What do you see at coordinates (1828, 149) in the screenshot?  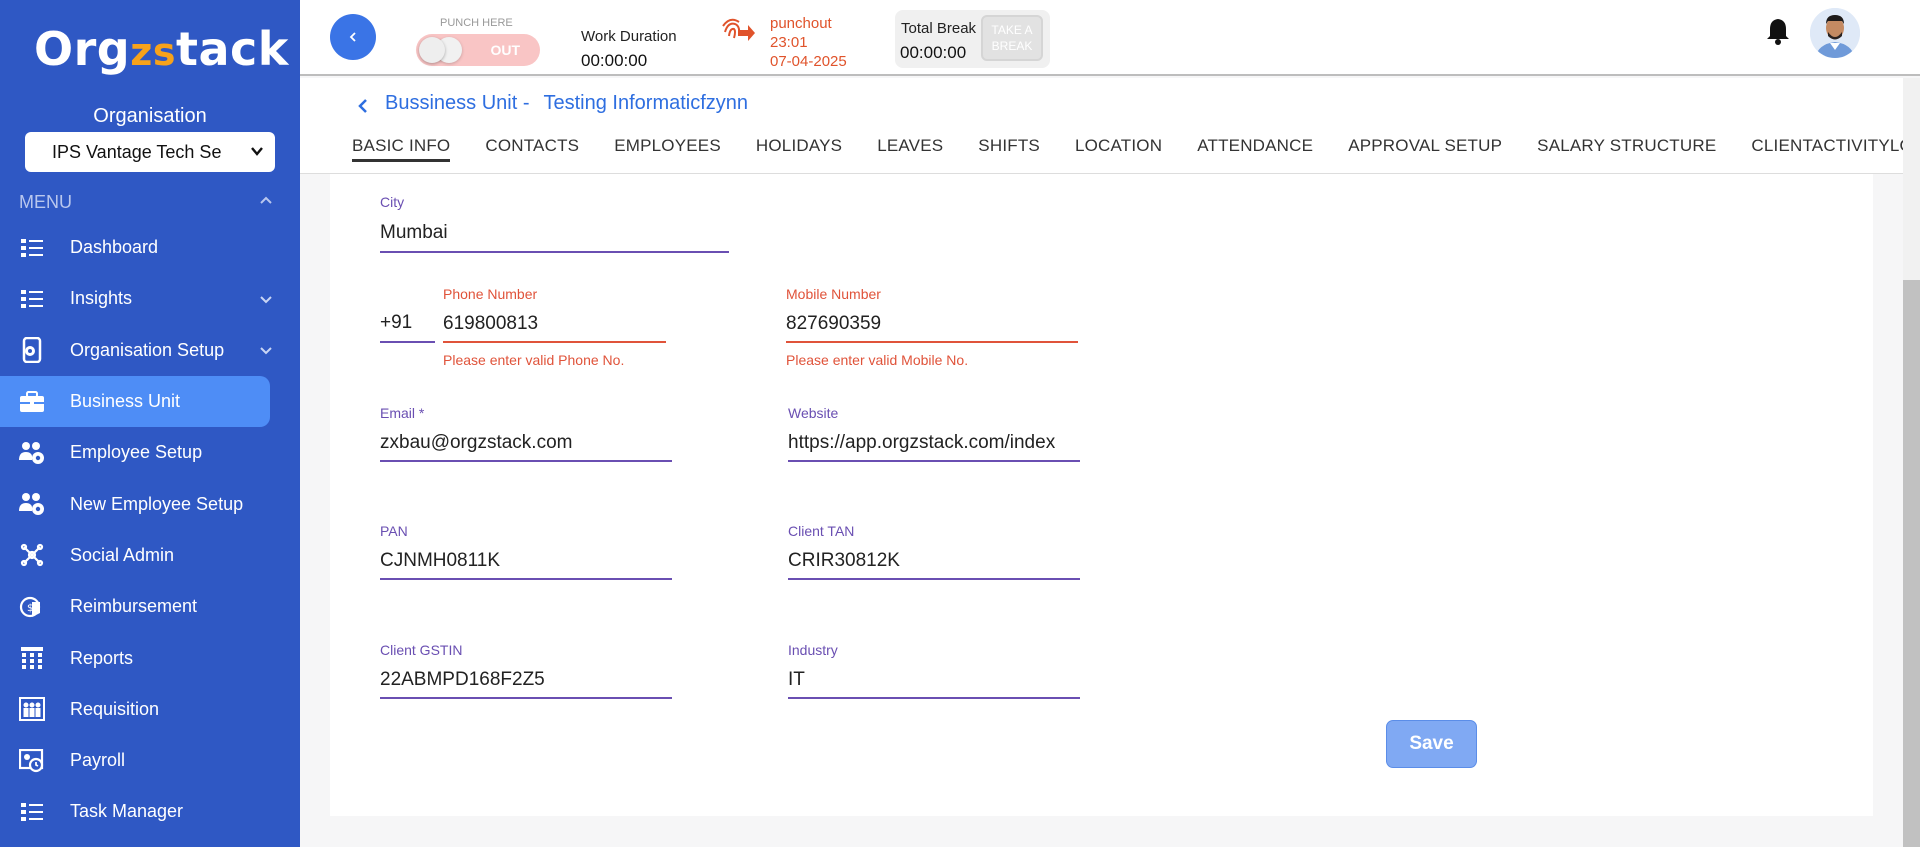 I see `tab-clientactivitylog: CLIENTACTIVITYLOG` at bounding box center [1828, 149].